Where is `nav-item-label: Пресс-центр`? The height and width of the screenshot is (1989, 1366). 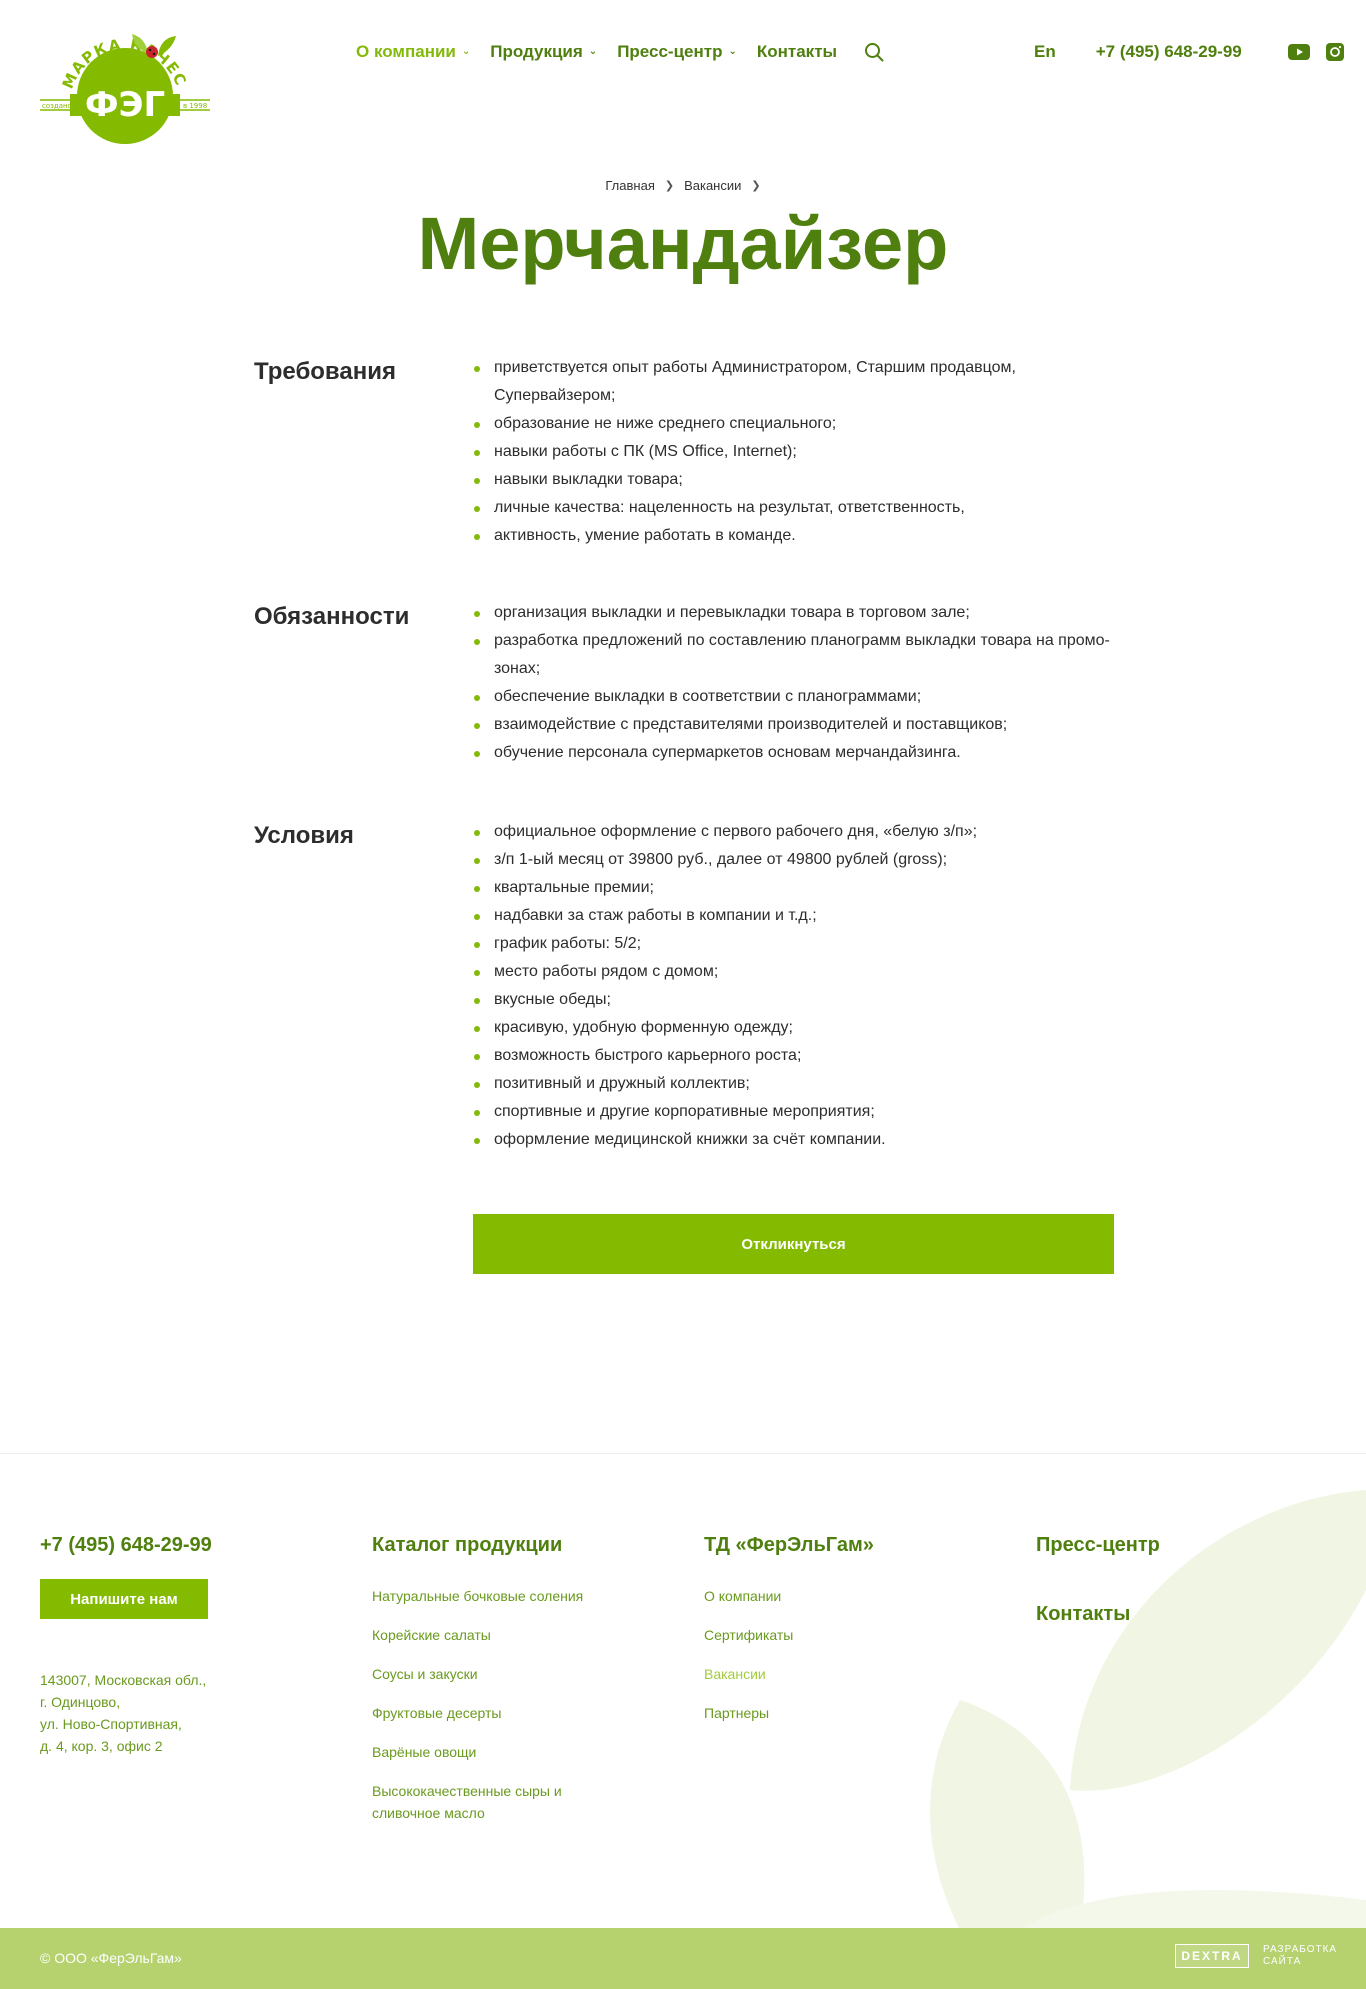
nav-item-label: Пресс-центр is located at coordinates (670, 51).